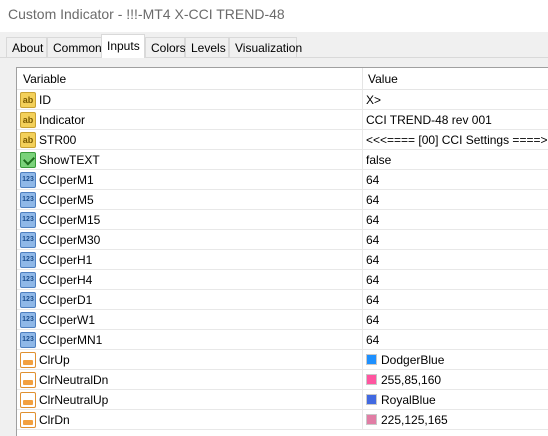 The width and height of the screenshot is (548, 436). I want to click on grid-row-cciperm1: 123 CCIperM1 64, so click(282, 180).